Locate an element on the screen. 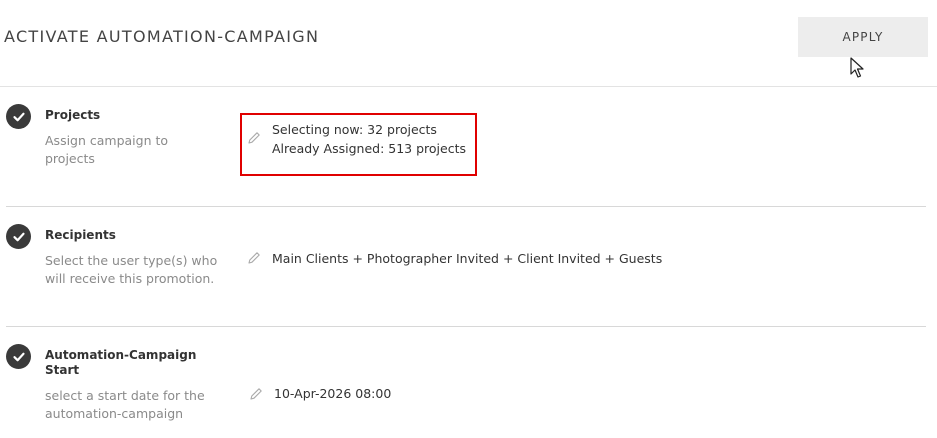  start-title: Automation-Campaign Start is located at coordinates (121, 362).